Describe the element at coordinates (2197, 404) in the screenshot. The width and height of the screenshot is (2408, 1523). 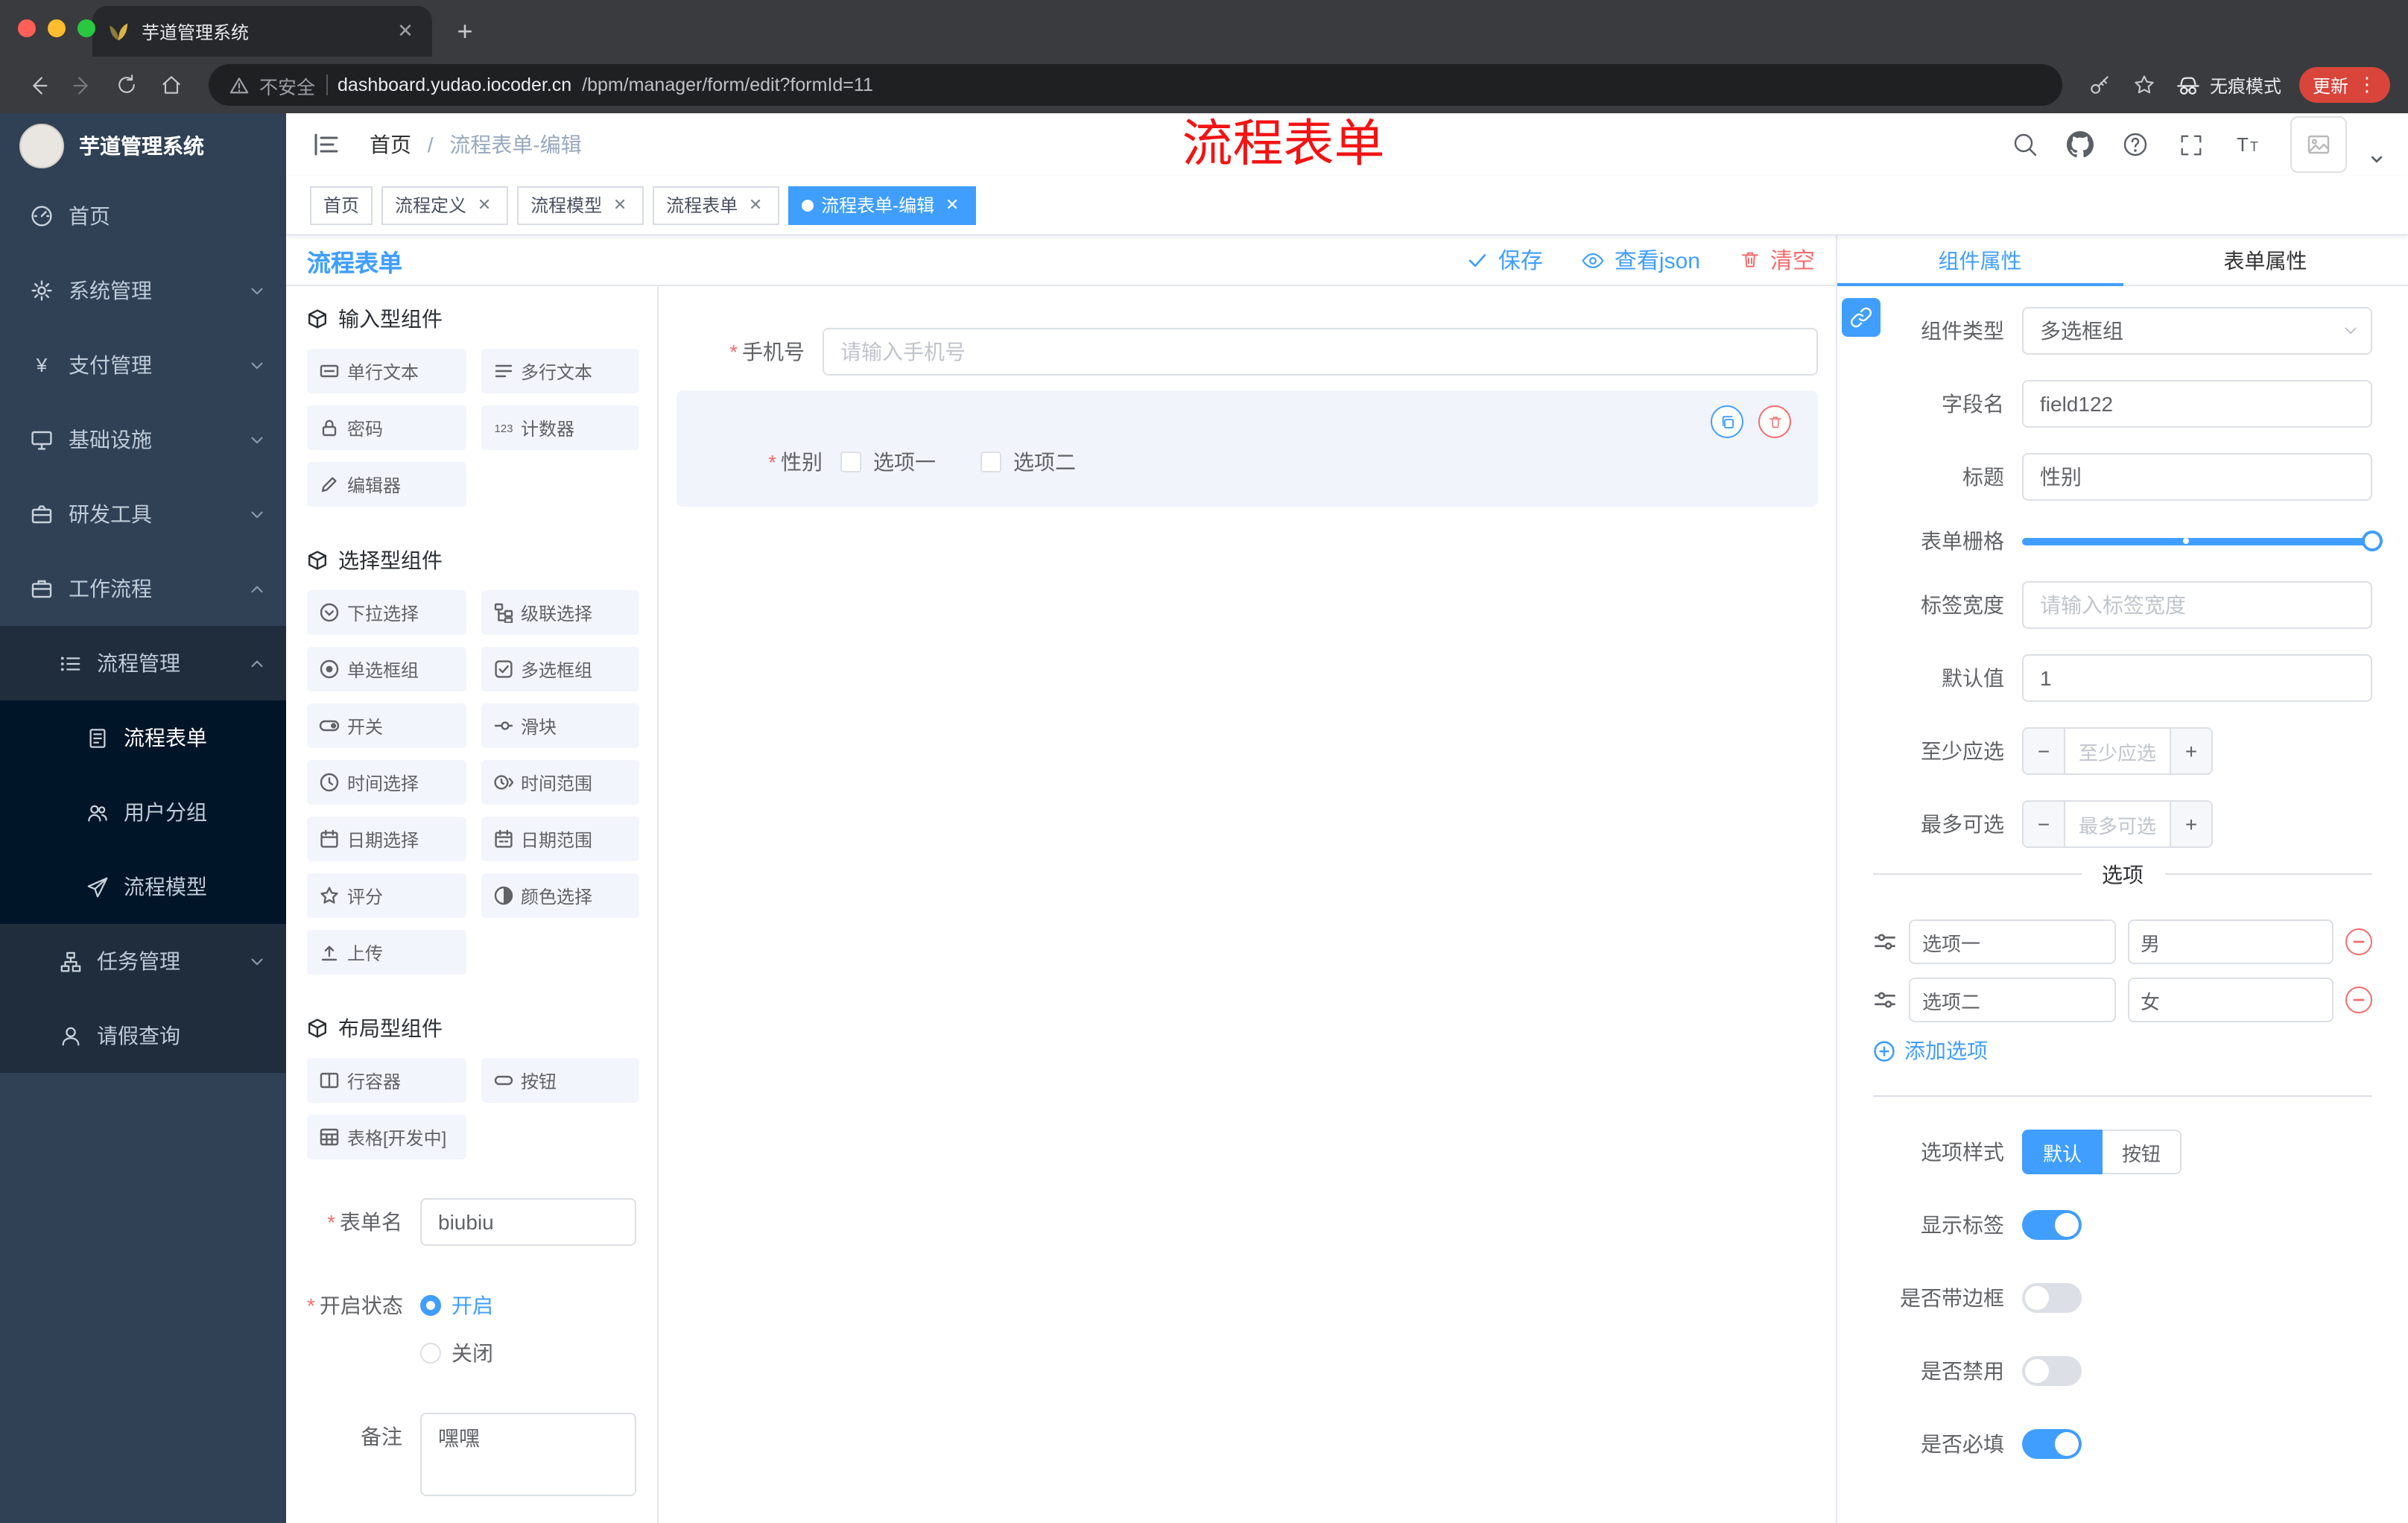
I see `field-name-input` at that location.